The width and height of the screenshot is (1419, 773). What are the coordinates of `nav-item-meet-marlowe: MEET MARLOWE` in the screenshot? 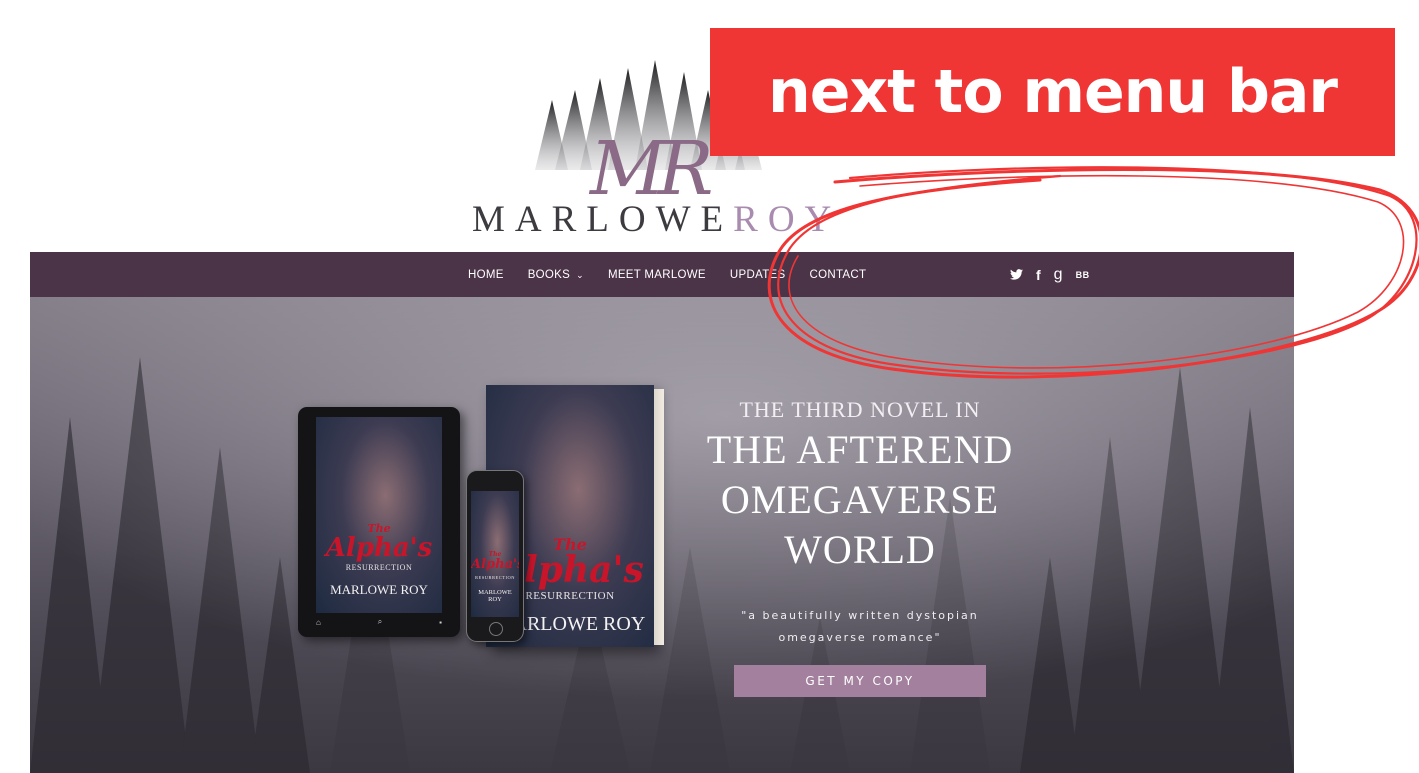 It's located at (657, 275).